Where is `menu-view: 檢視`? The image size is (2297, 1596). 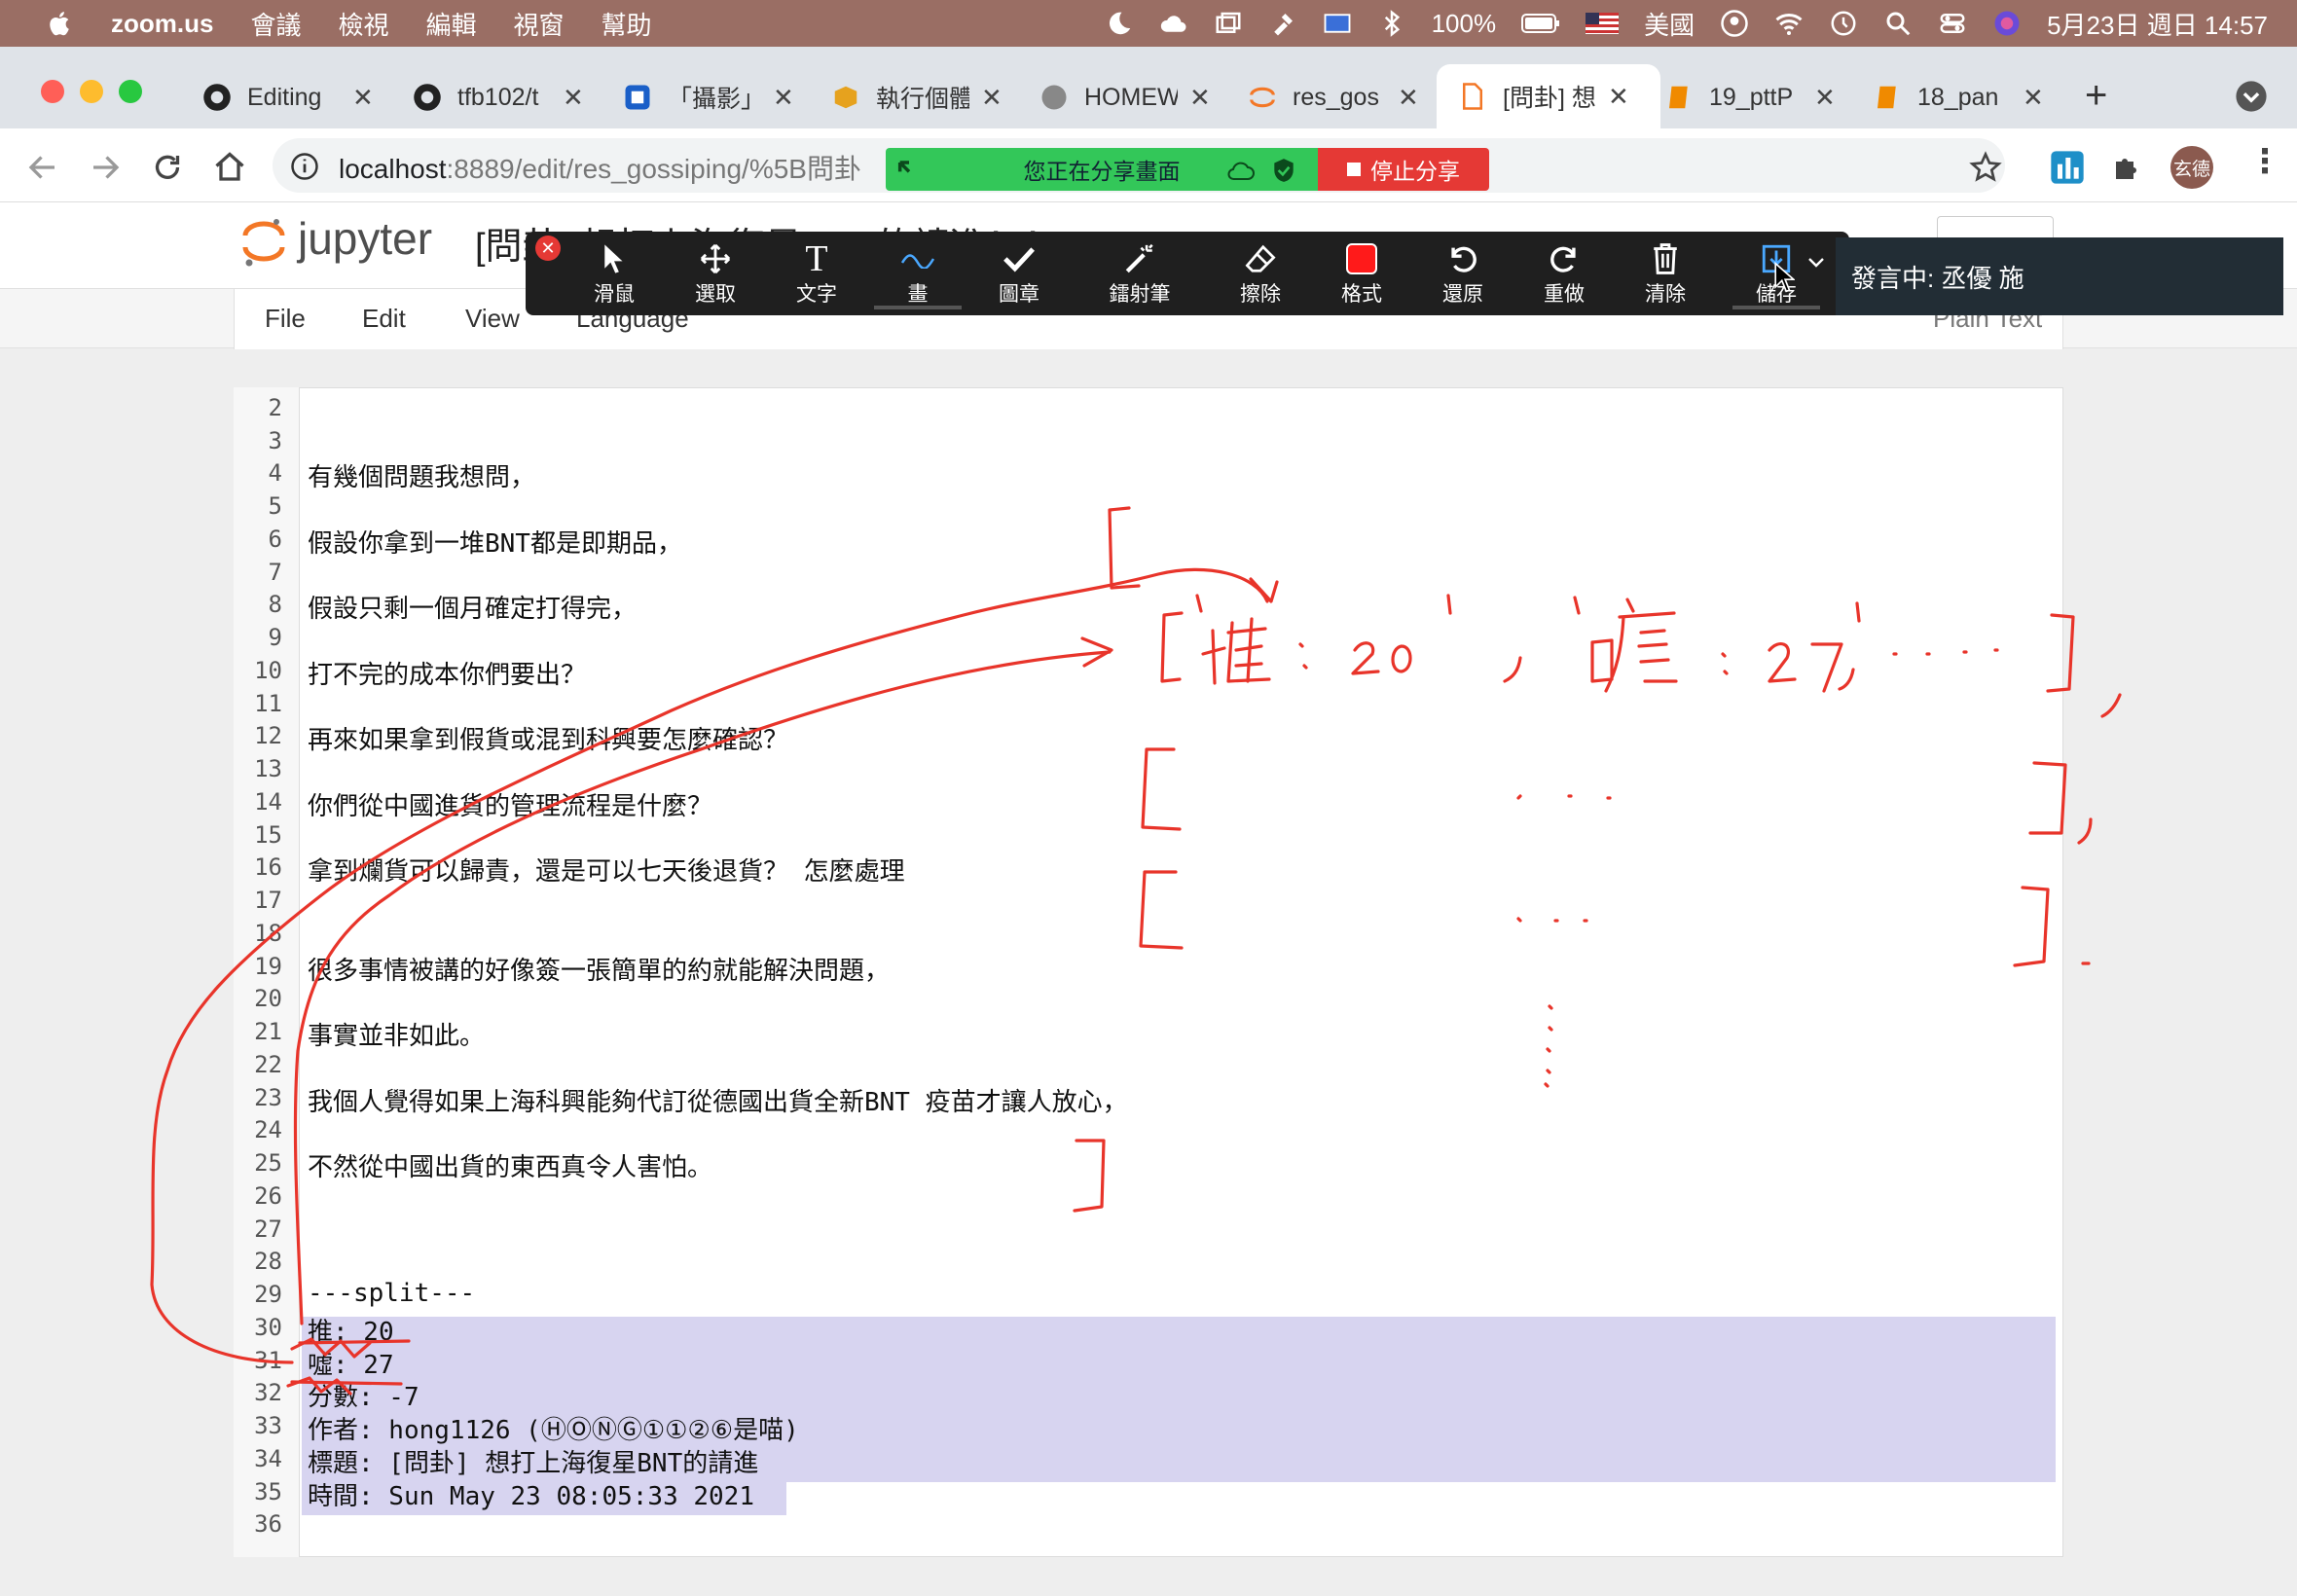 menu-view: 檢視 is located at coordinates (363, 24).